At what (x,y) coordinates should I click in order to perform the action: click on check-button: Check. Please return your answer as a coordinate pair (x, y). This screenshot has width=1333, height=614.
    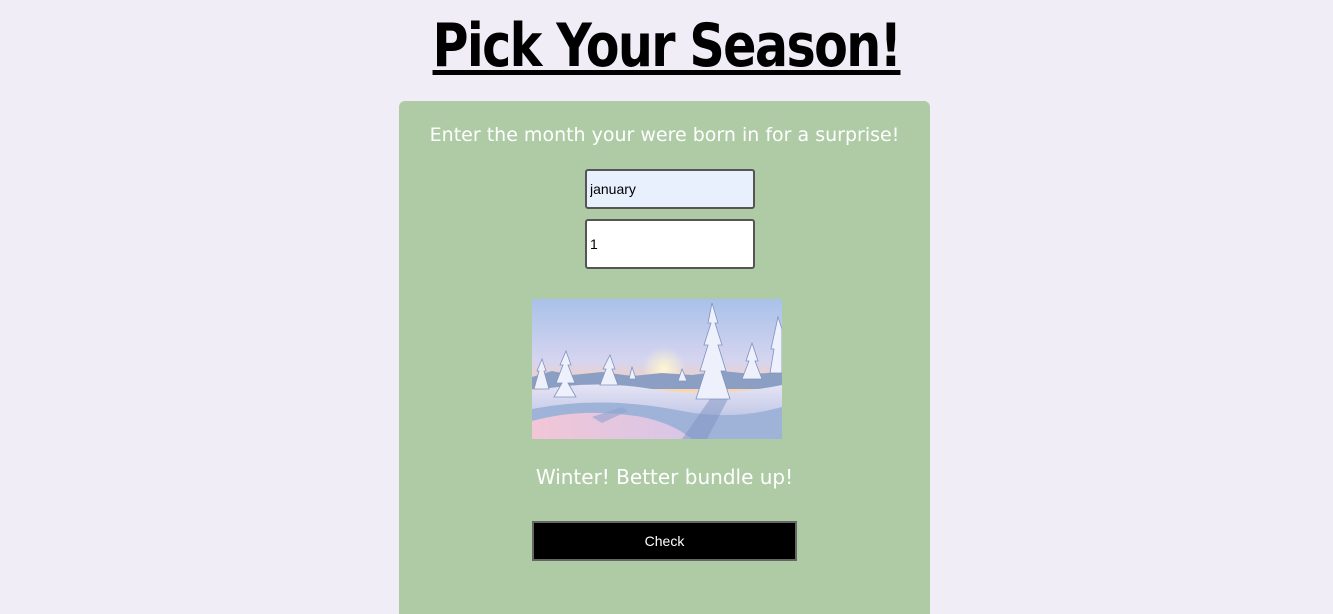
    Looking at the image, I should click on (664, 541).